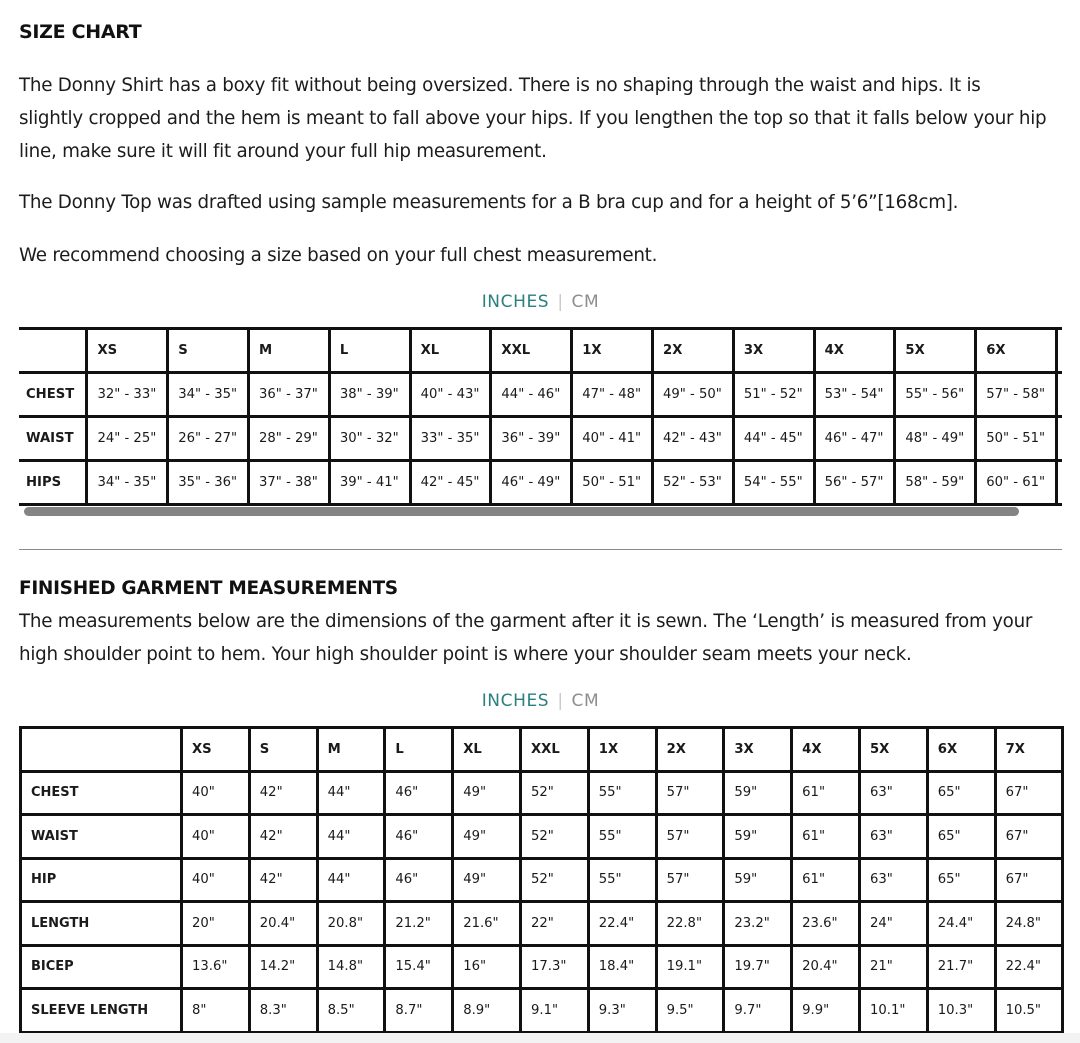 Image resolution: width=1080 pixels, height=1043 pixels. I want to click on measurement-cell: 8.3", so click(283, 1010).